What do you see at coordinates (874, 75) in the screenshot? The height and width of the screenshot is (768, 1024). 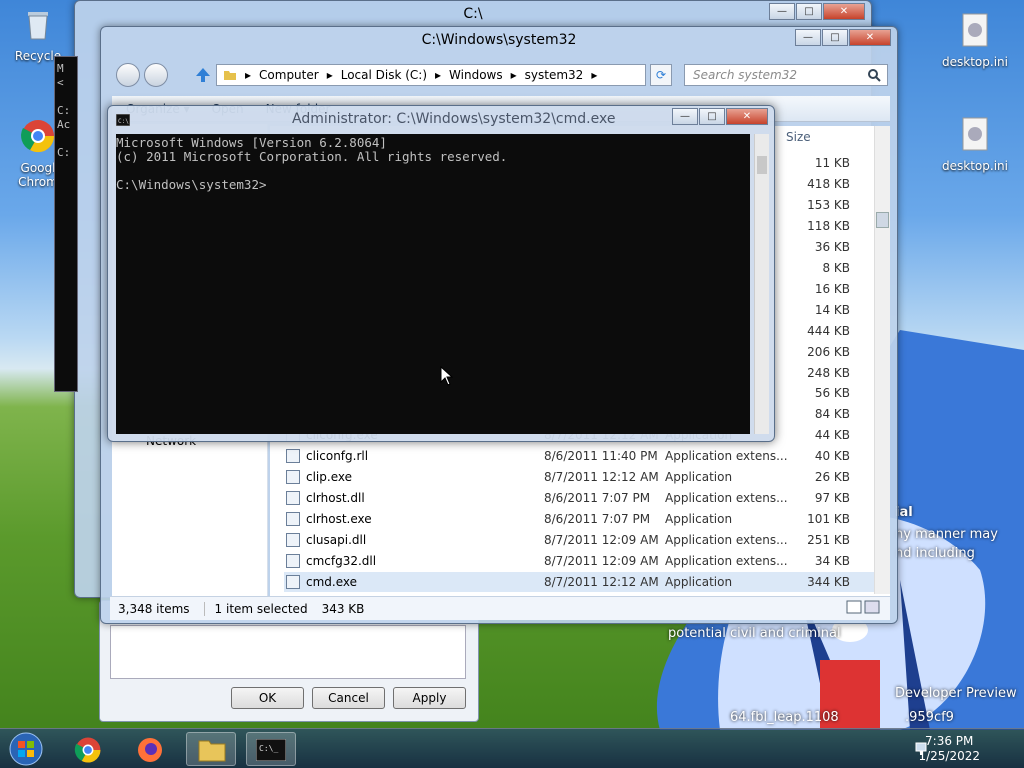 I see `search-icon` at bounding box center [874, 75].